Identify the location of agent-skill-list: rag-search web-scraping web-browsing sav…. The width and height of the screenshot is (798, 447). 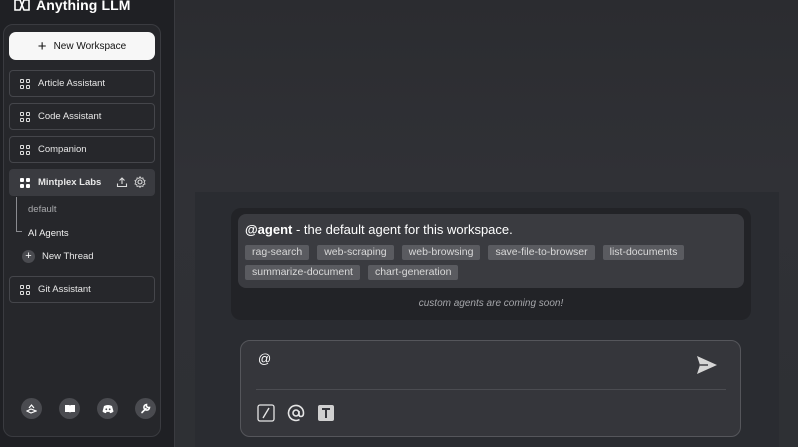
(492, 262).